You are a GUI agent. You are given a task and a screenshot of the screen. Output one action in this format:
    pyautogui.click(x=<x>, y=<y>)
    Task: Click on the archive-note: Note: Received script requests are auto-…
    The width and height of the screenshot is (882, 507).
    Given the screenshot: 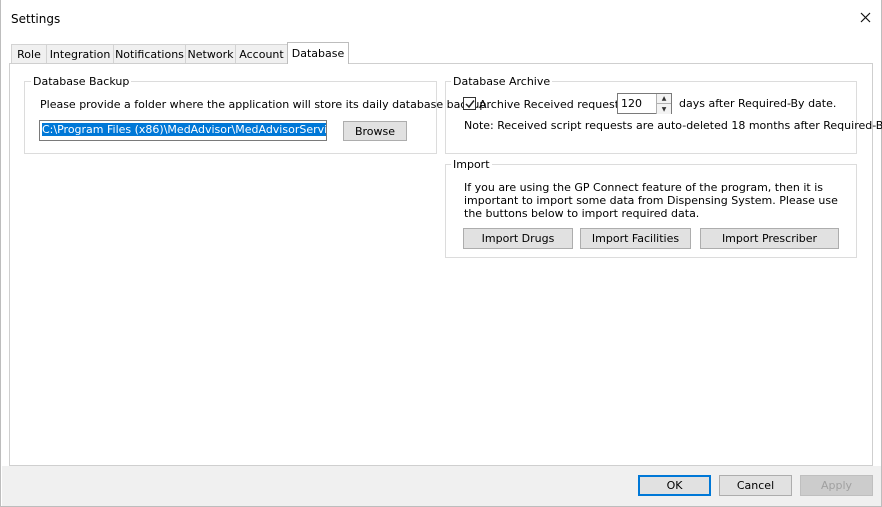 What is the action you would take?
    pyautogui.click(x=673, y=125)
    